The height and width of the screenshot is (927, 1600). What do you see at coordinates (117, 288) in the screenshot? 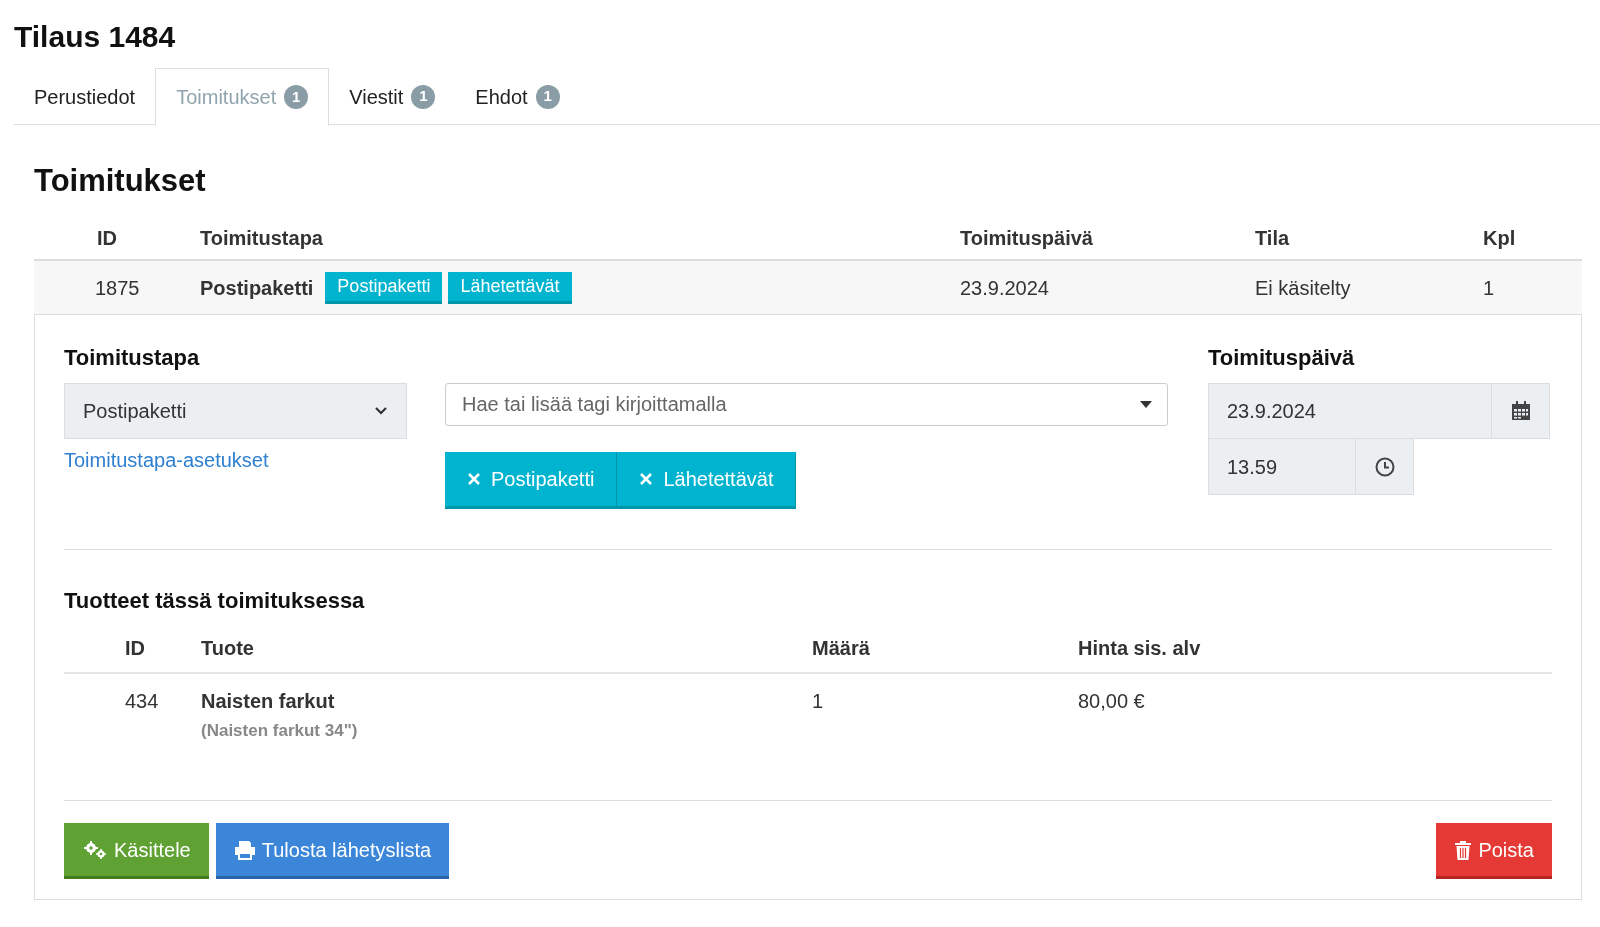
I see `table-cell-text: 1875` at bounding box center [117, 288].